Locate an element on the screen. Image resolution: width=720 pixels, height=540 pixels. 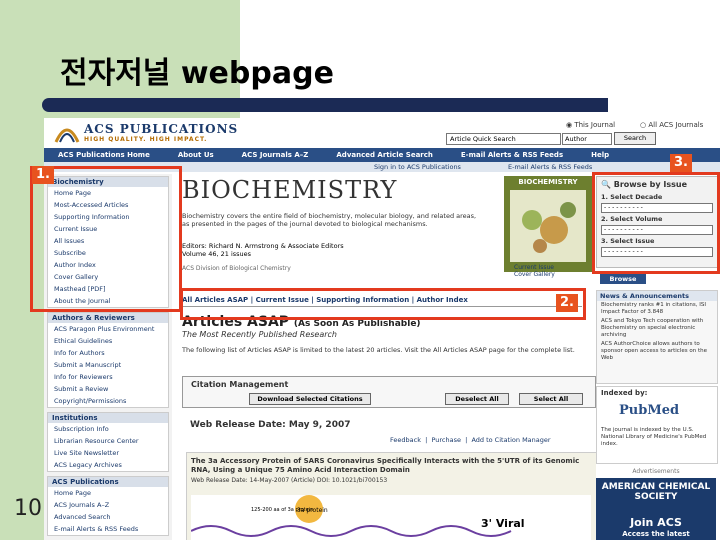
advertisements-label: Advertisements is located at coordinates (656, 471).